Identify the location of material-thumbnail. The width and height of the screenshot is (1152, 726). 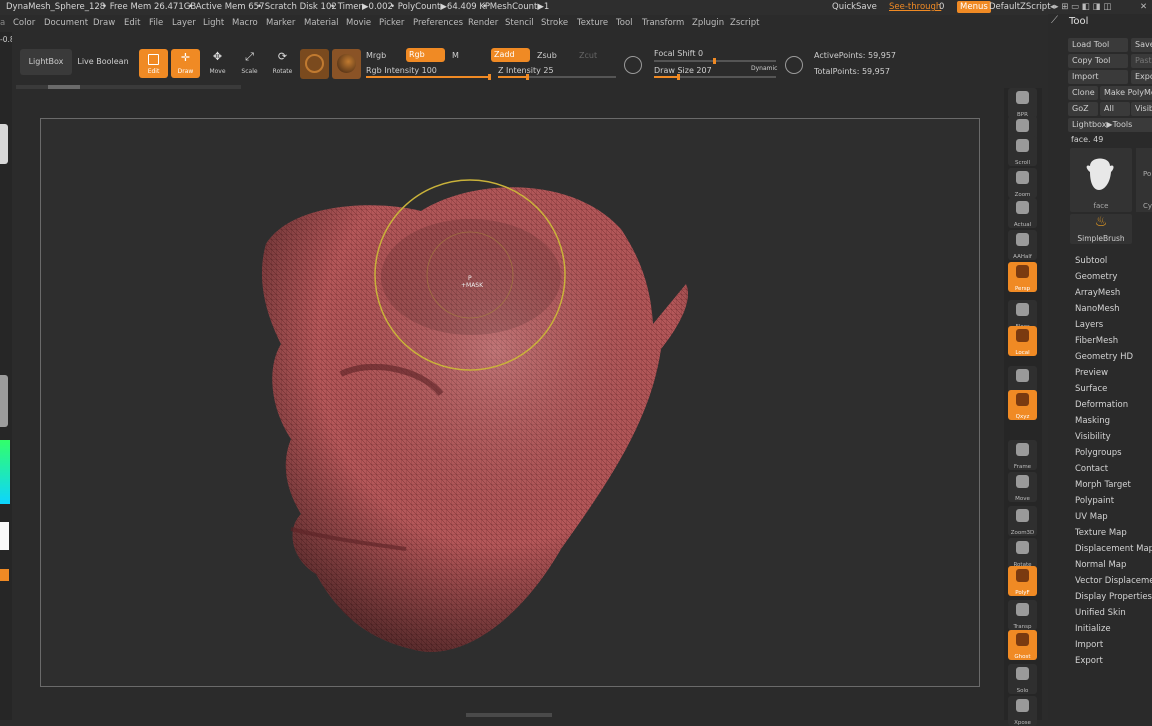
(4, 401).